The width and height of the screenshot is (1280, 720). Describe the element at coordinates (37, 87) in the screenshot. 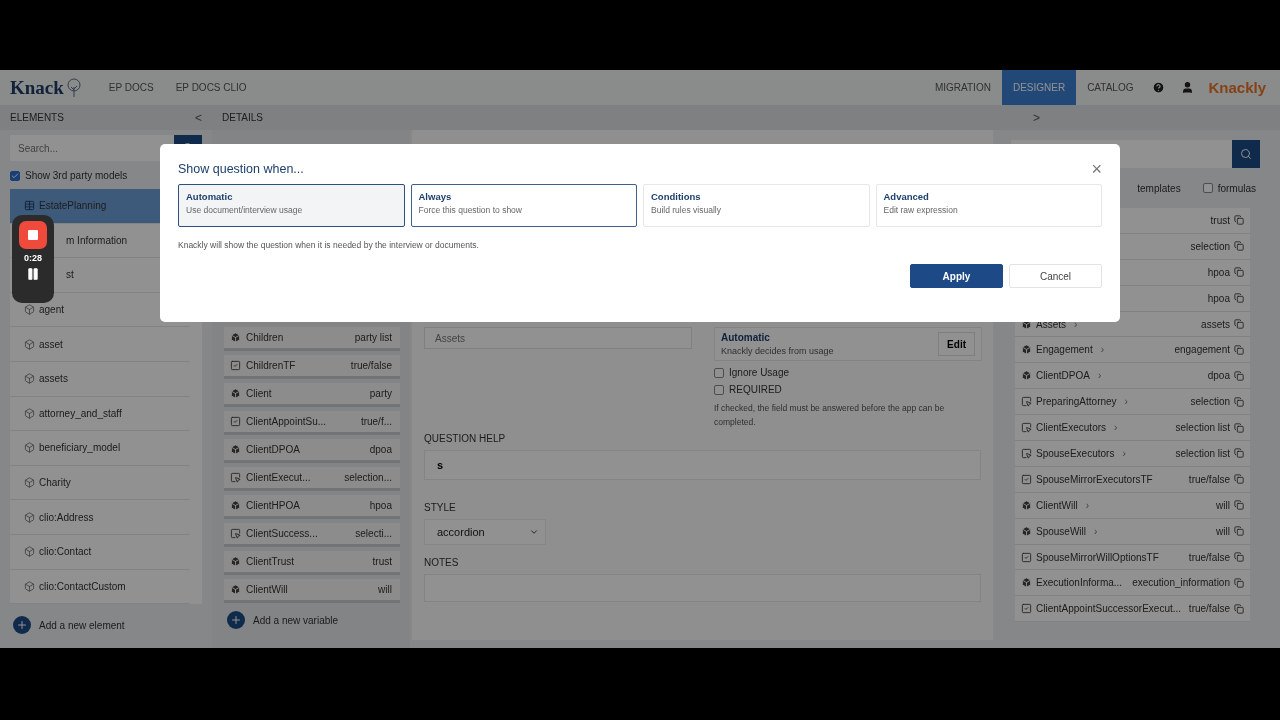

I see `logo: Knack` at that location.